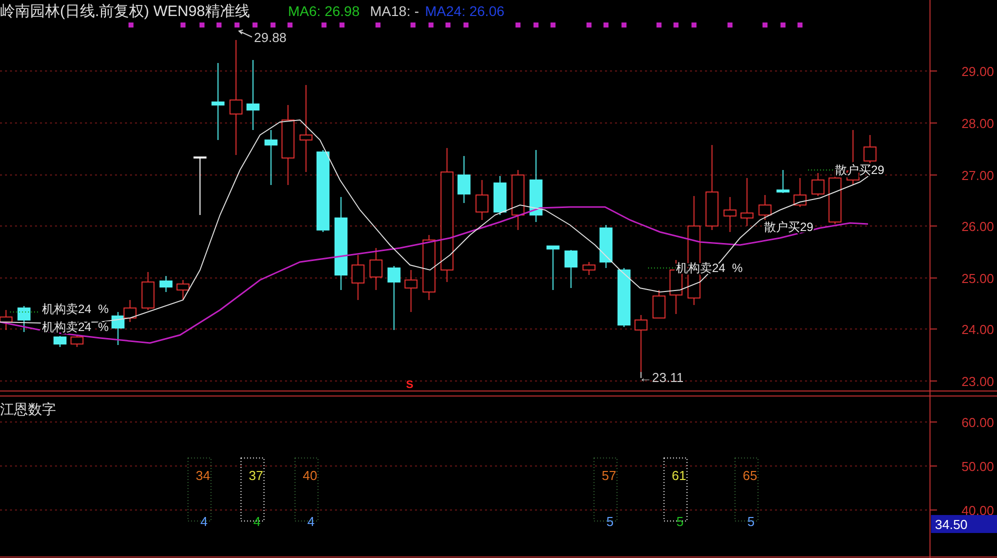 The image size is (997, 558). What do you see at coordinates (256, 475) in the screenshot?
I see `gann-number: 37` at bounding box center [256, 475].